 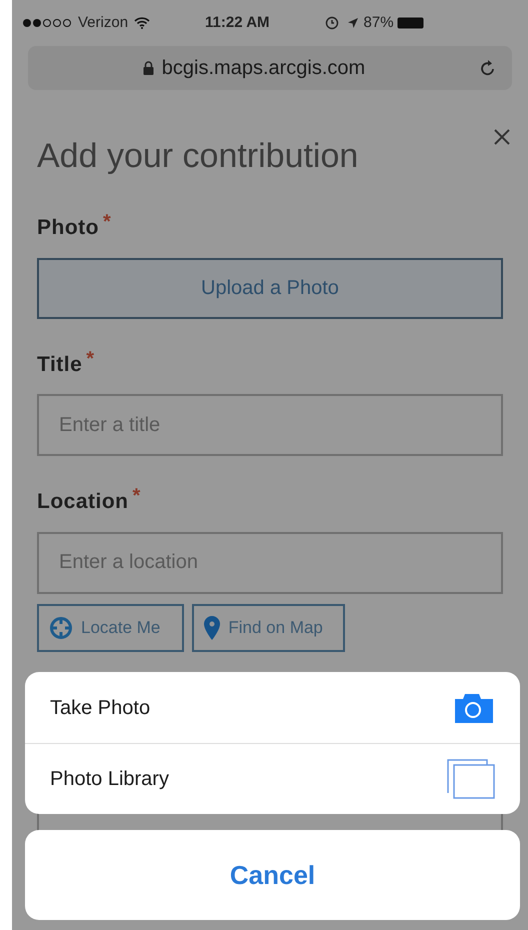 What do you see at coordinates (410, 23) in the screenshot?
I see `battery-icon` at bounding box center [410, 23].